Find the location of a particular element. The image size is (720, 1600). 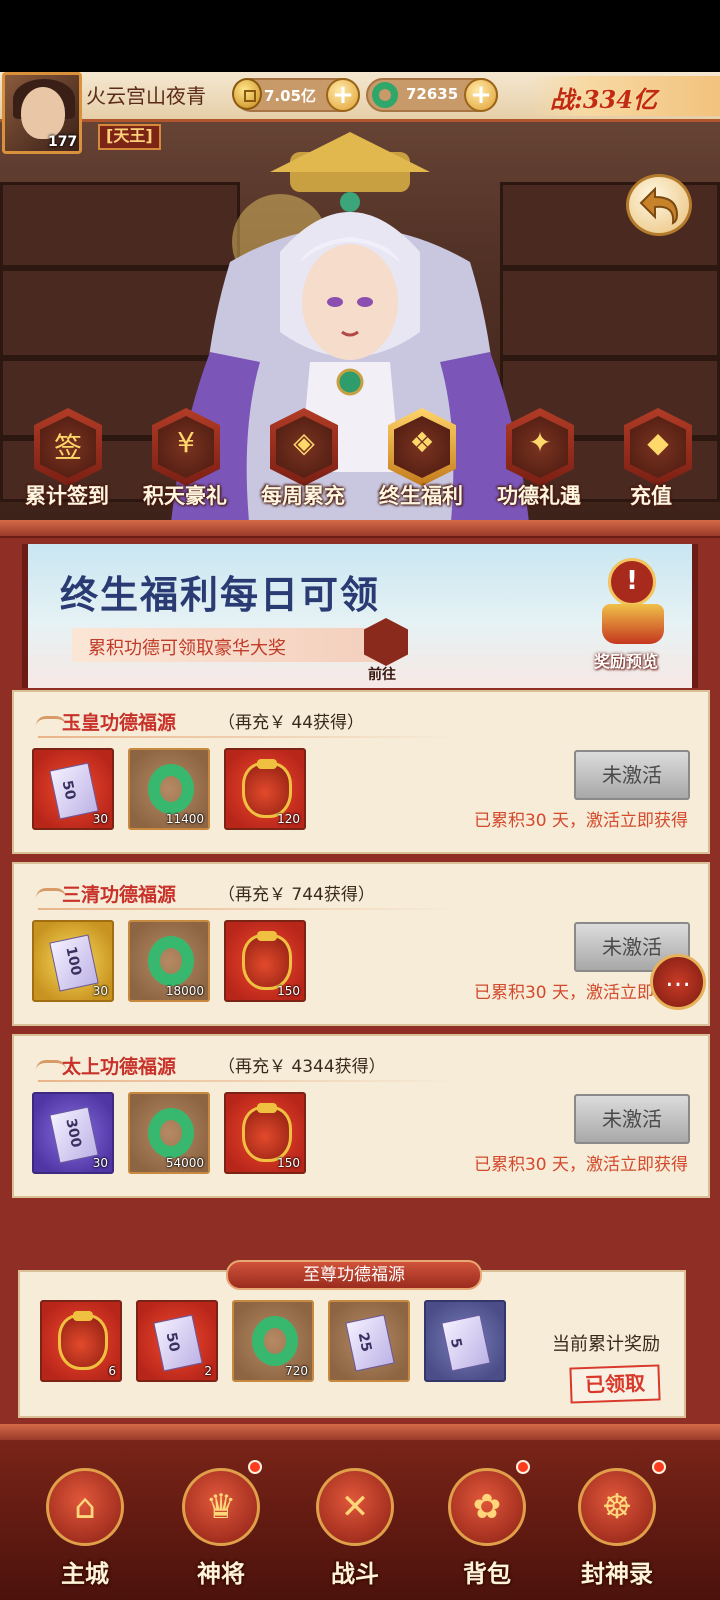

add-gold-button: + is located at coordinates (343, 95).